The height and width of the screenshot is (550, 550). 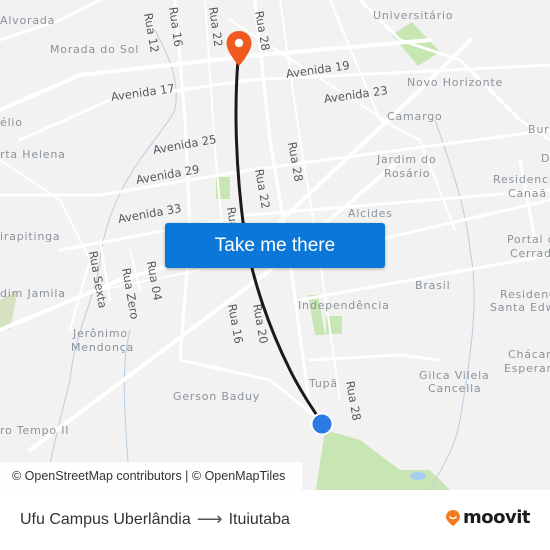 I want to click on neighborhood-label: Morada do Sol, so click(x=95, y=49).